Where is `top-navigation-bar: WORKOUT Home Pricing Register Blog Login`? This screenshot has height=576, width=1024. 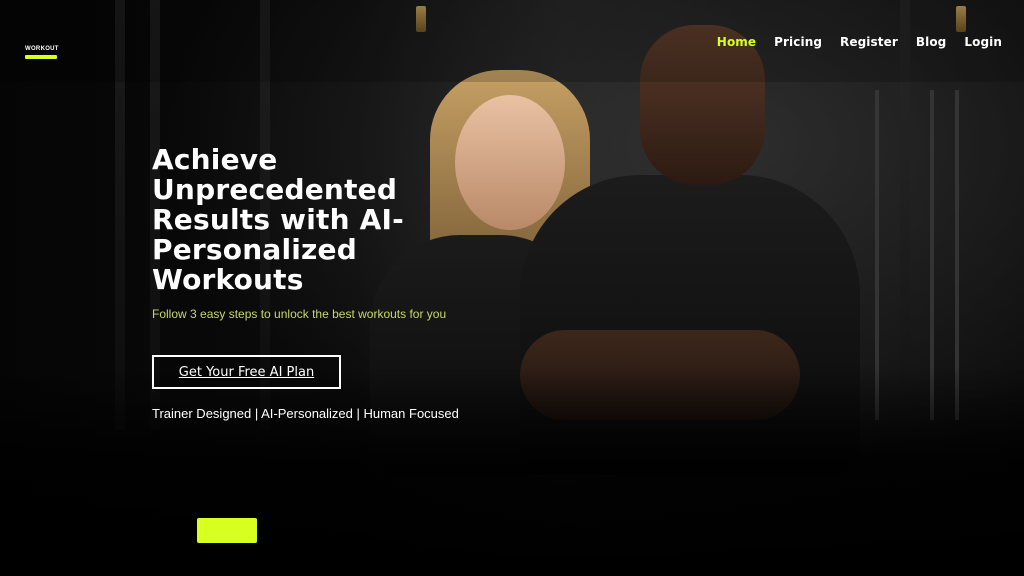 top-navigation-bar: WORKOUT Home Pricing Register Blog Login is located at coordinates (512, 41).